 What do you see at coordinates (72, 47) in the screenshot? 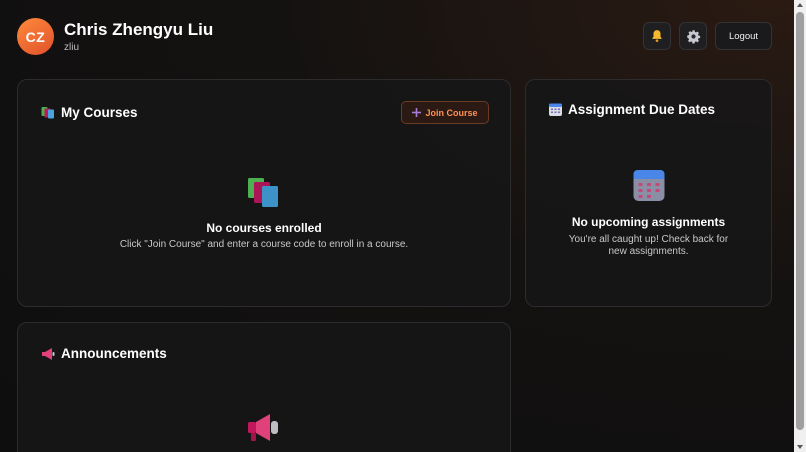
I see `user-handle: zliu` at bounding box center [72, 47].